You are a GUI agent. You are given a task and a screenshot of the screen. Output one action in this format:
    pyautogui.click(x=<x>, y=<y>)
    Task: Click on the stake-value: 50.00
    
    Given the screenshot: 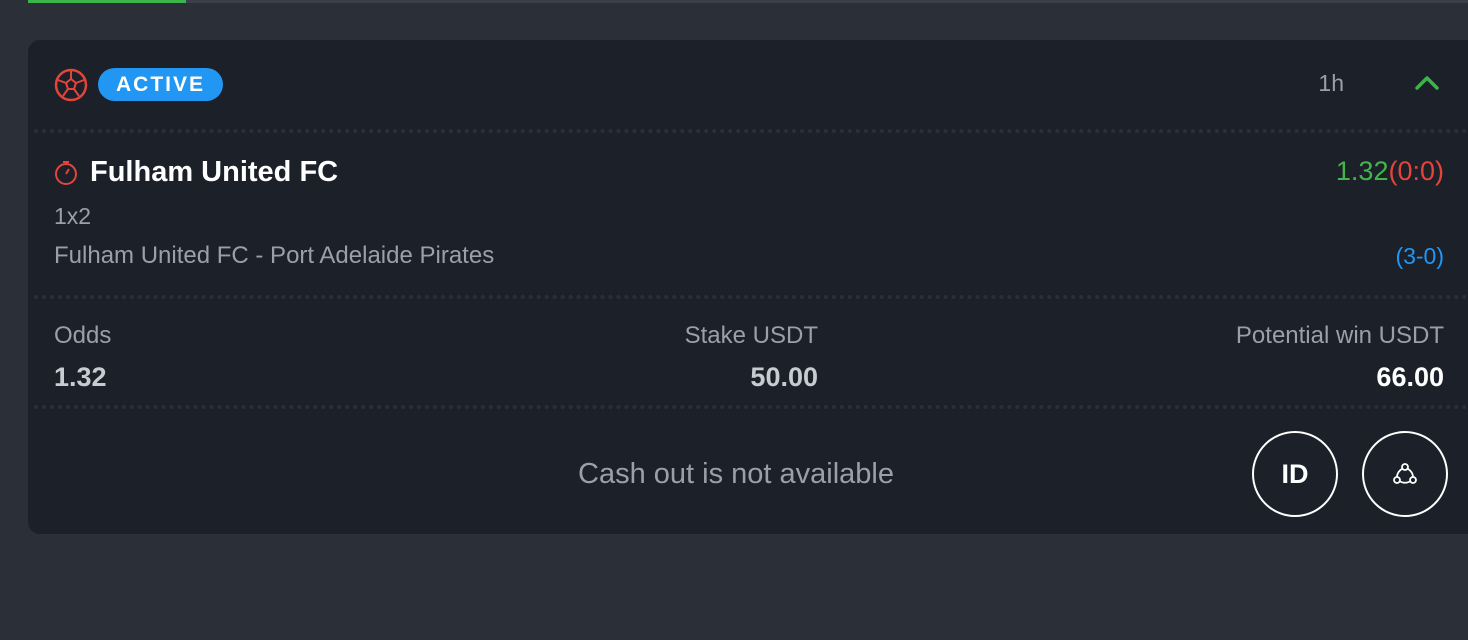 What is the action you would take?
    pyautogui.click(x=784, y=377)
    